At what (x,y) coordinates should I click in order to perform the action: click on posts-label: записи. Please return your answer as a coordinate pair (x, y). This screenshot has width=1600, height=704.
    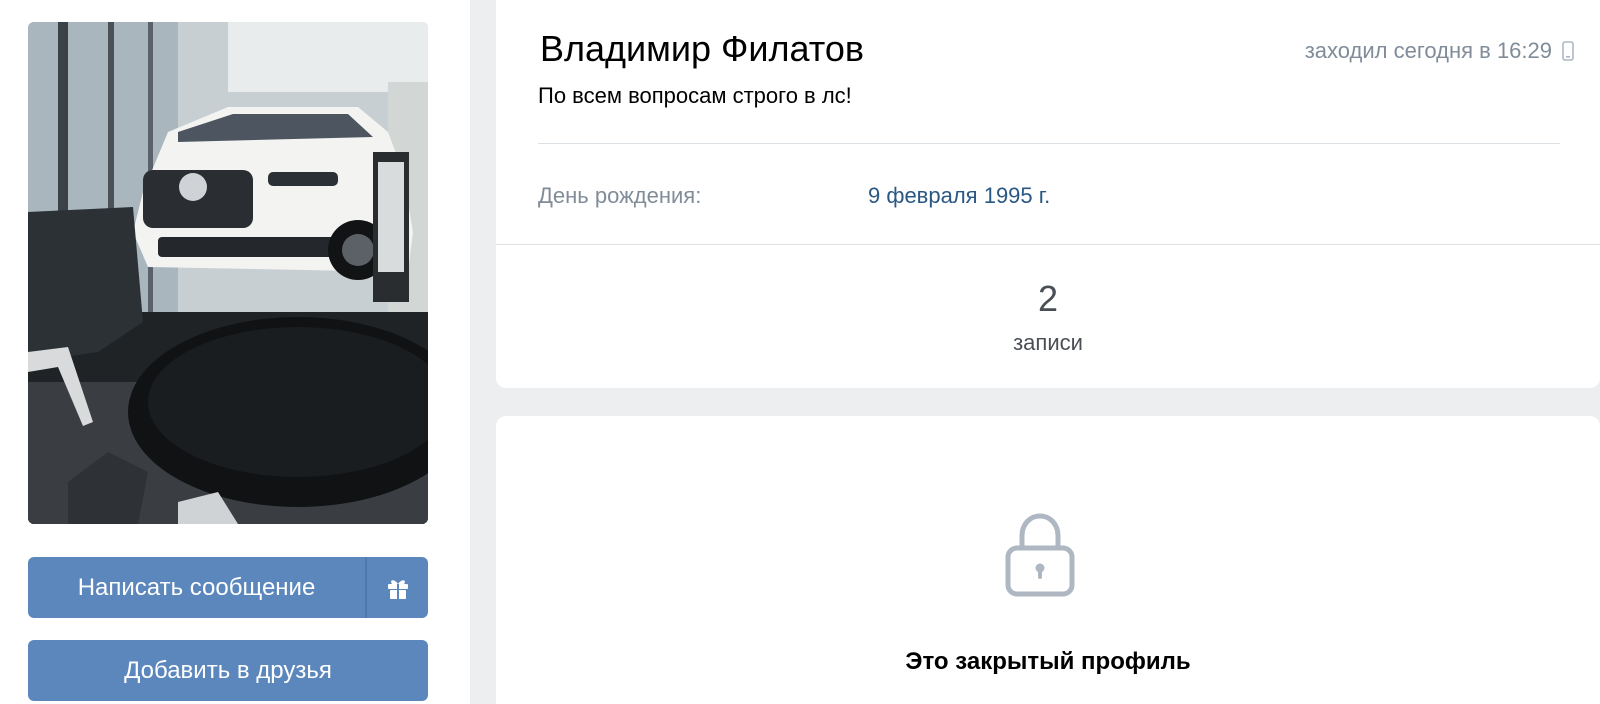
    Looking at the image, I should click on (1048, 342).